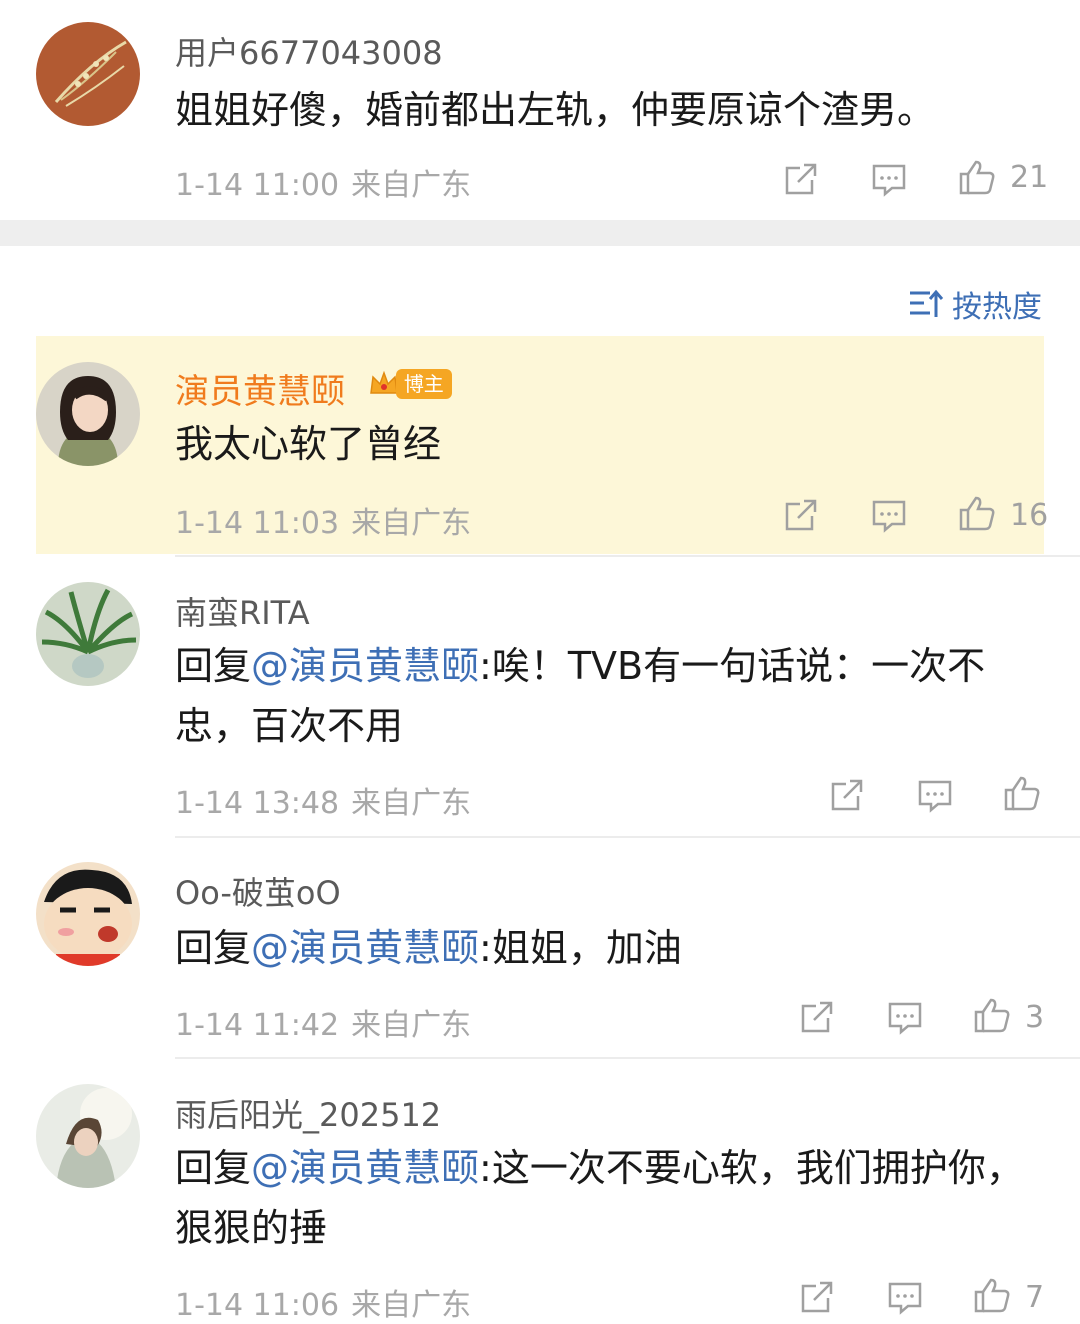  Describe the element at coordinates (260, 392) in the screenshot. I see `author-name: 演员黄慧颐` at that location.